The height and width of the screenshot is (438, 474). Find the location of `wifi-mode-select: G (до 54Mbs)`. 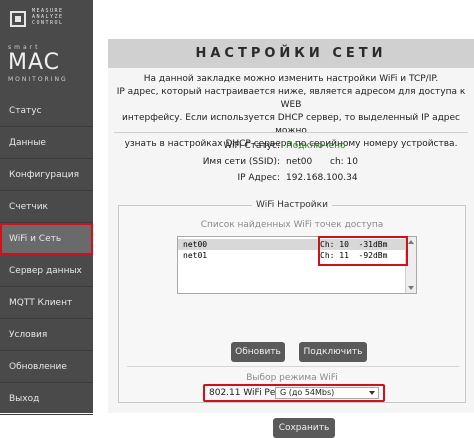

wifi-mode-select: G (до 54Mbs) is located at coordinates (327, 393).